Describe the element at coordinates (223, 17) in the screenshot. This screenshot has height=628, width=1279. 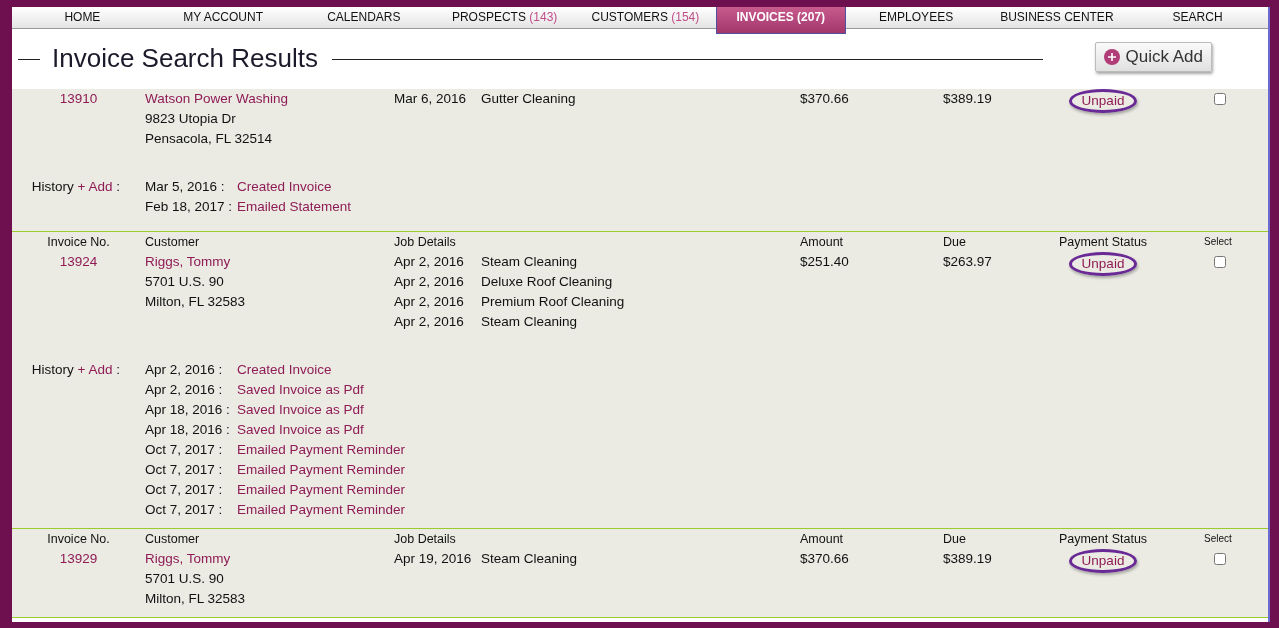
I see `nav-tab: MY ACCOUNT` at that location.